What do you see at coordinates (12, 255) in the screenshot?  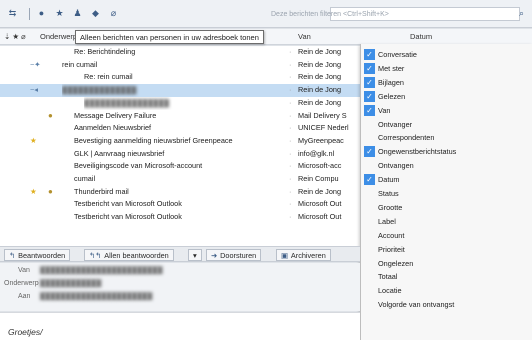 I see `reply-icon: ↰` at bounding box center [12, 255].